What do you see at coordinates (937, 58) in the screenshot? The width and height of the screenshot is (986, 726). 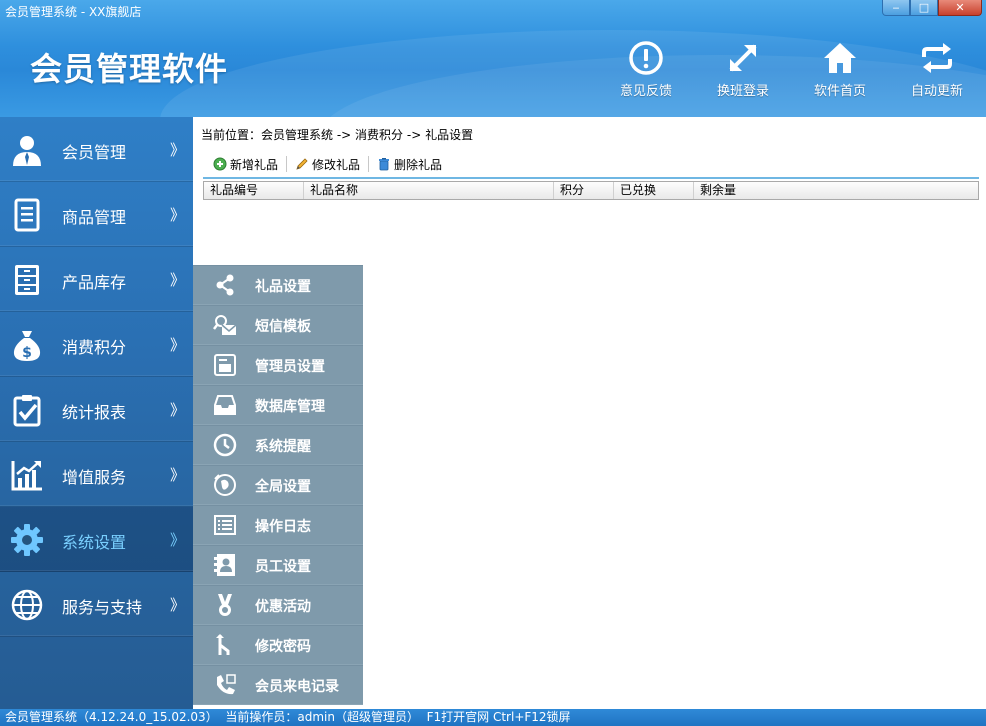 I see `refresh-icon` at bounding box center [937, 58].